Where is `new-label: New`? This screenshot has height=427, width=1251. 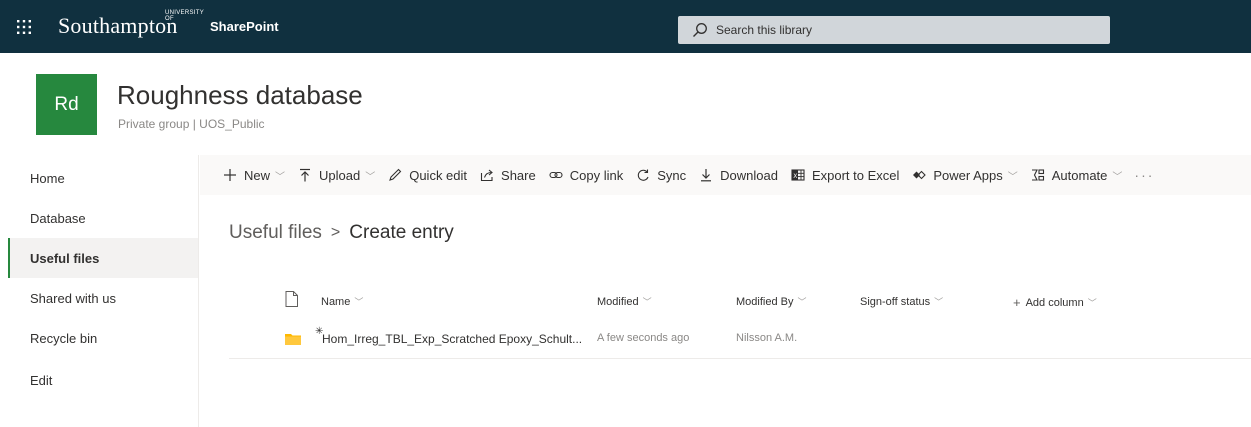
new-label: New is located at coordinates (257, 175).